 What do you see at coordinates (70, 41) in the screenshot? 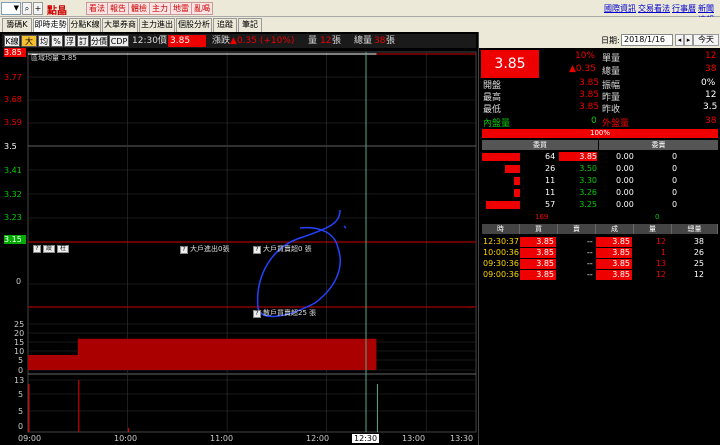
I see `float-toggle: 浮` at bounding box center [70, 41].